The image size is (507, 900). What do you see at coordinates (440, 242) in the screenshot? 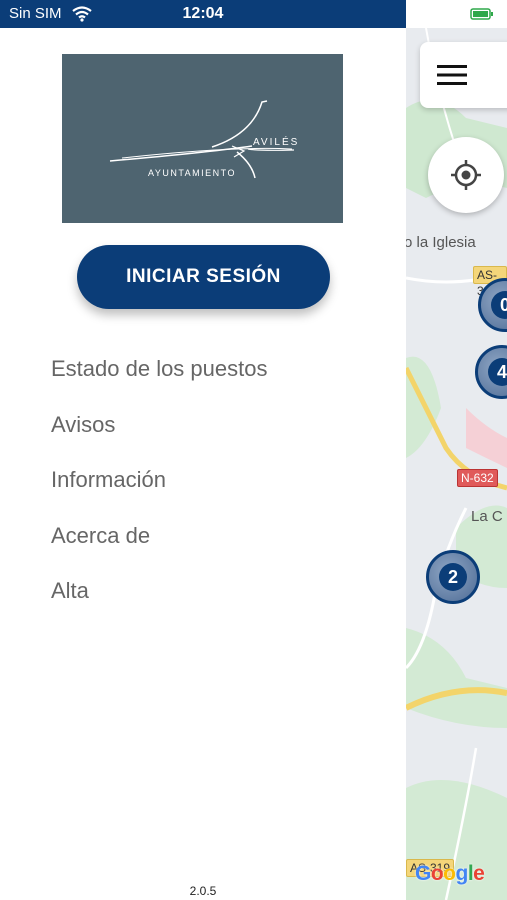
I see `map-label-iglesia: o la Iglesia` at bounding box center [440, 242].